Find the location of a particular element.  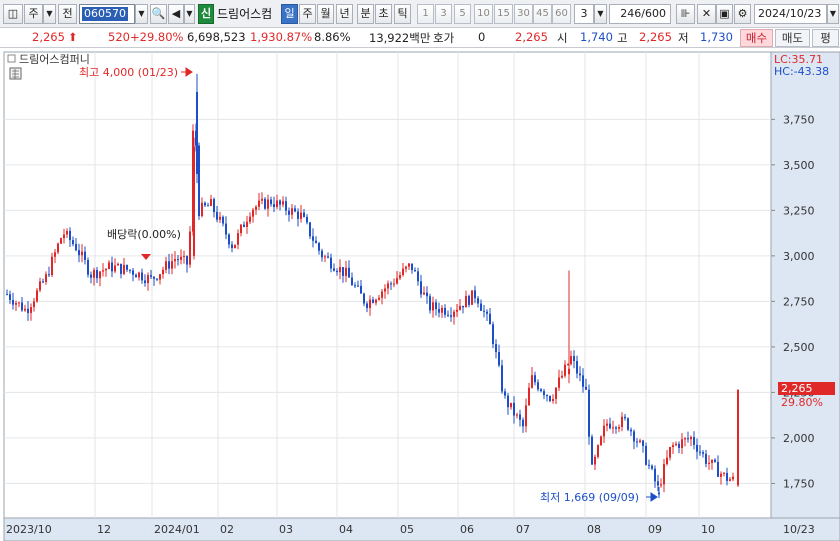

speaker-dropdown-icon: ▼ is located at coordinates (189, 14).